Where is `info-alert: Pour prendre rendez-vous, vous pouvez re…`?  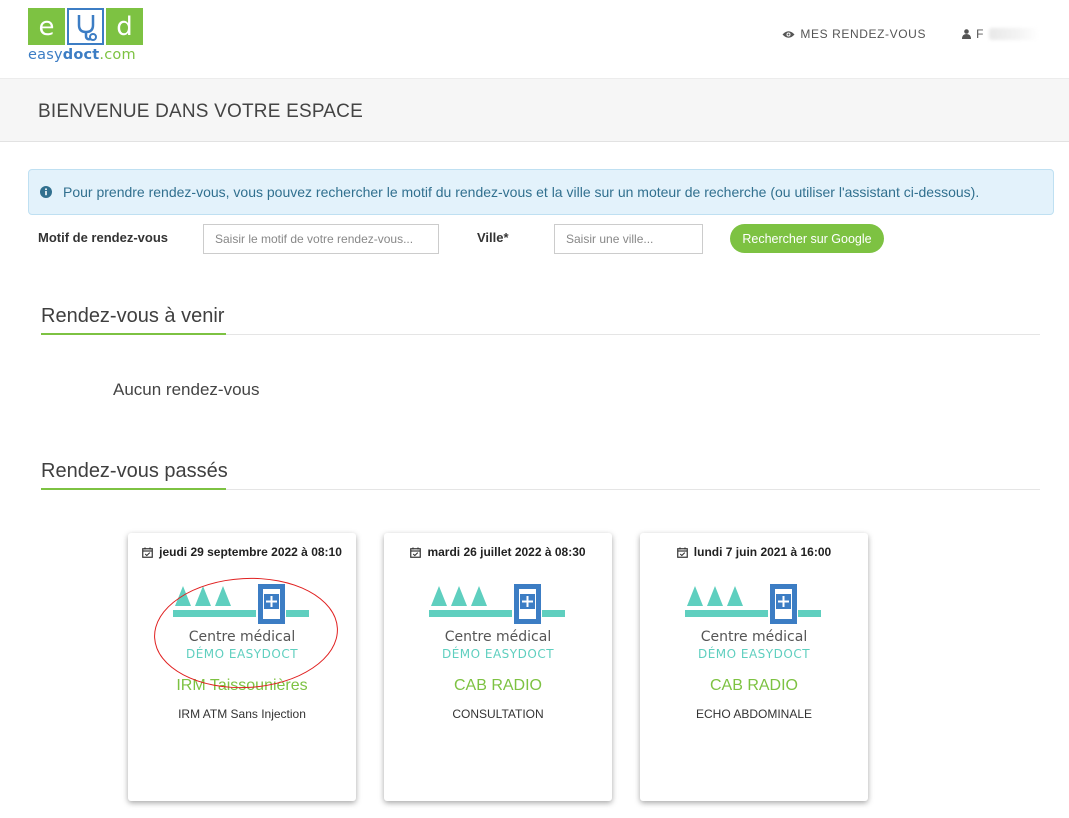 info-alert: Pour prendre rendez-vous, vous pouvez re… is located at coordinates (541, 192).